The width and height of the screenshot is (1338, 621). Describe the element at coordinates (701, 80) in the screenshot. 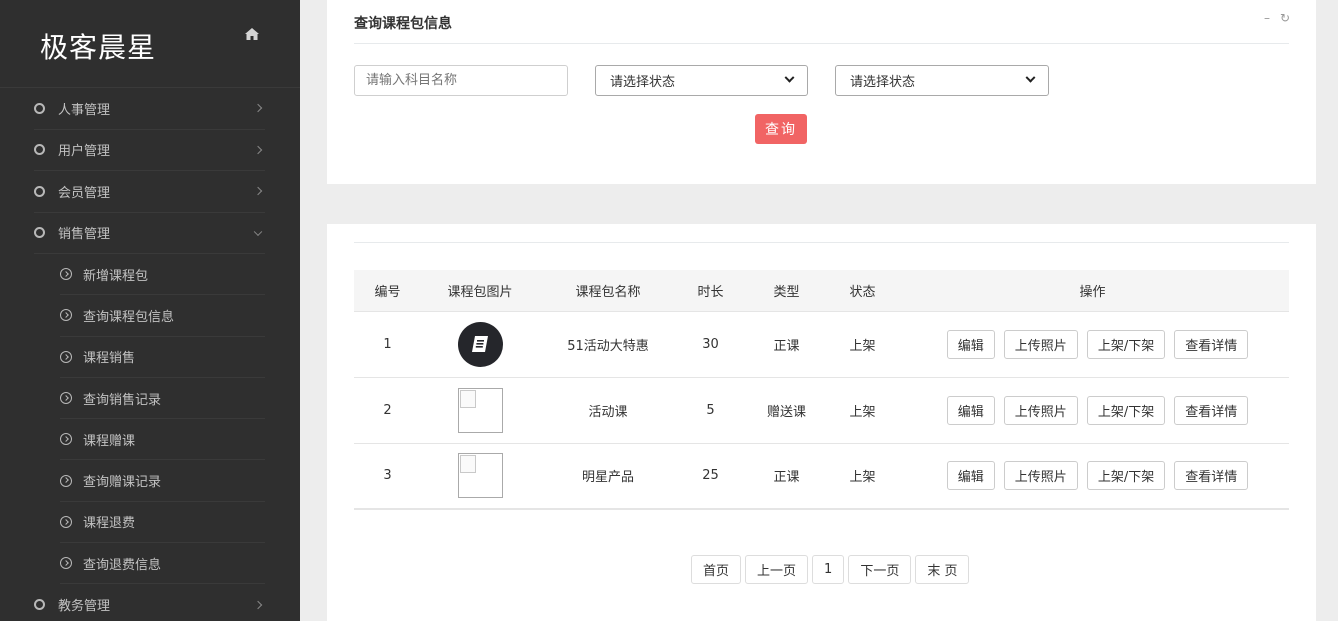

I see `status-select-1: 请选择状态` at that location.